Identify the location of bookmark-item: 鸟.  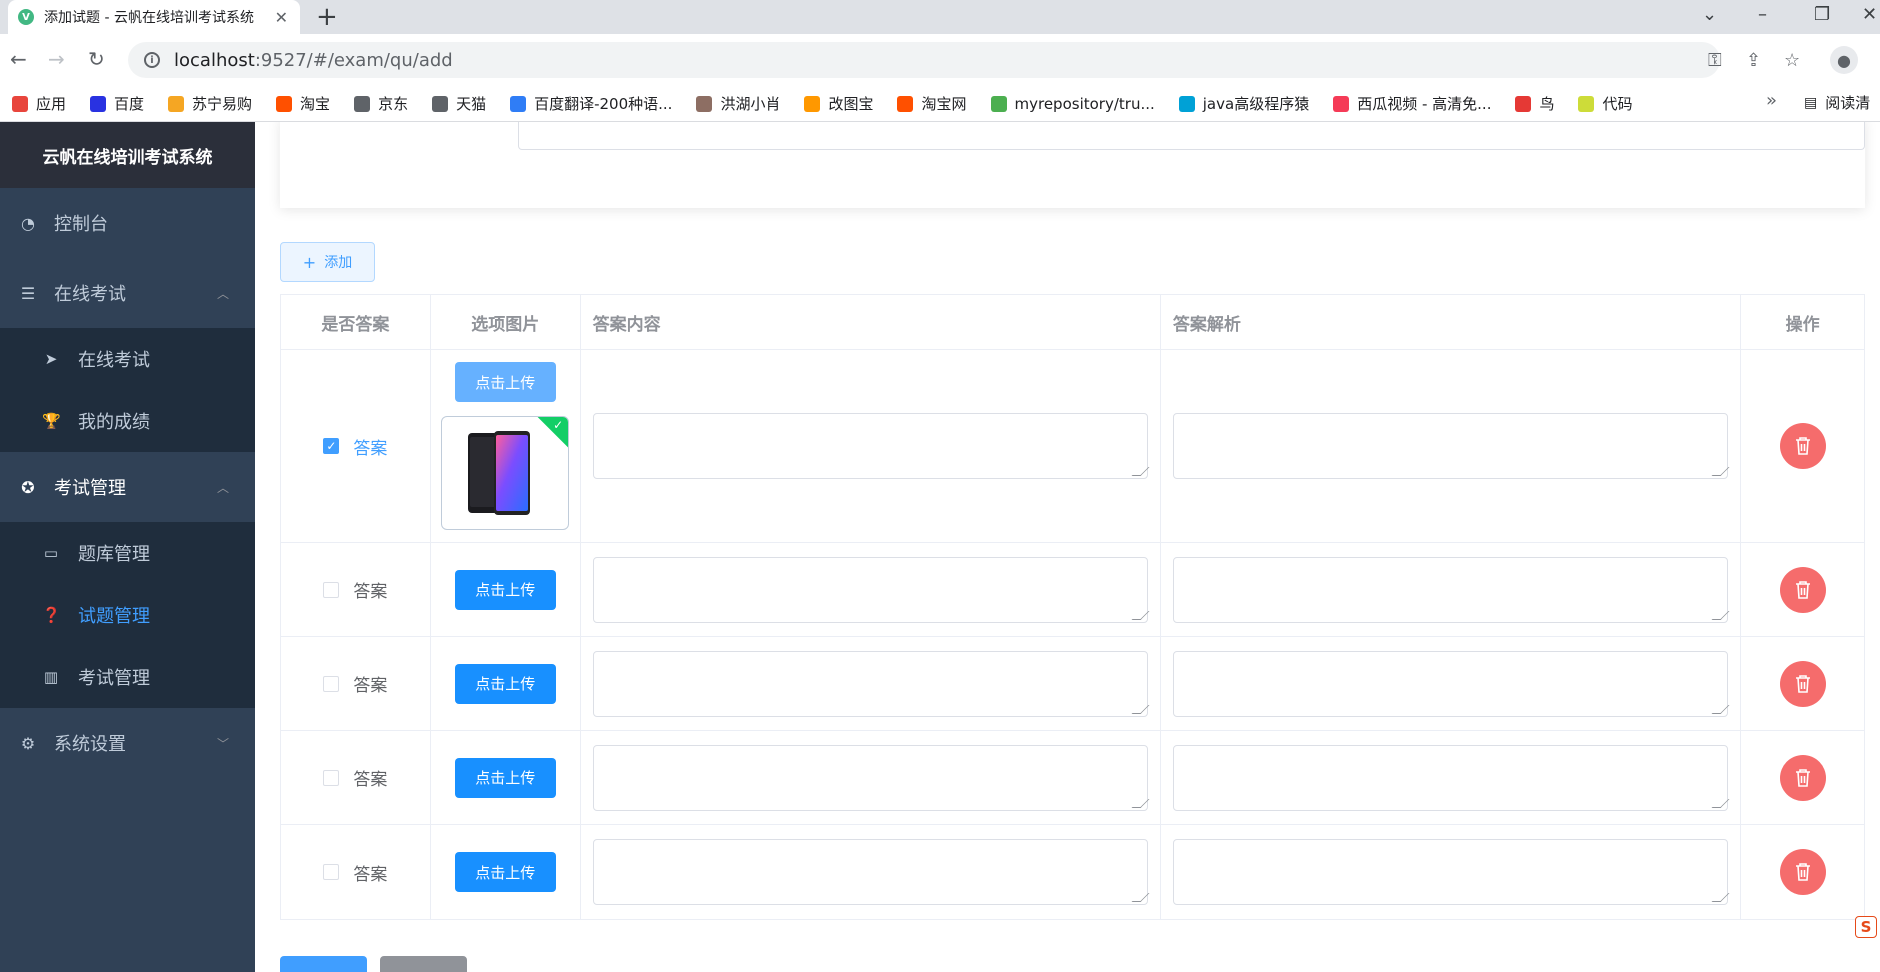
(1534, 103).